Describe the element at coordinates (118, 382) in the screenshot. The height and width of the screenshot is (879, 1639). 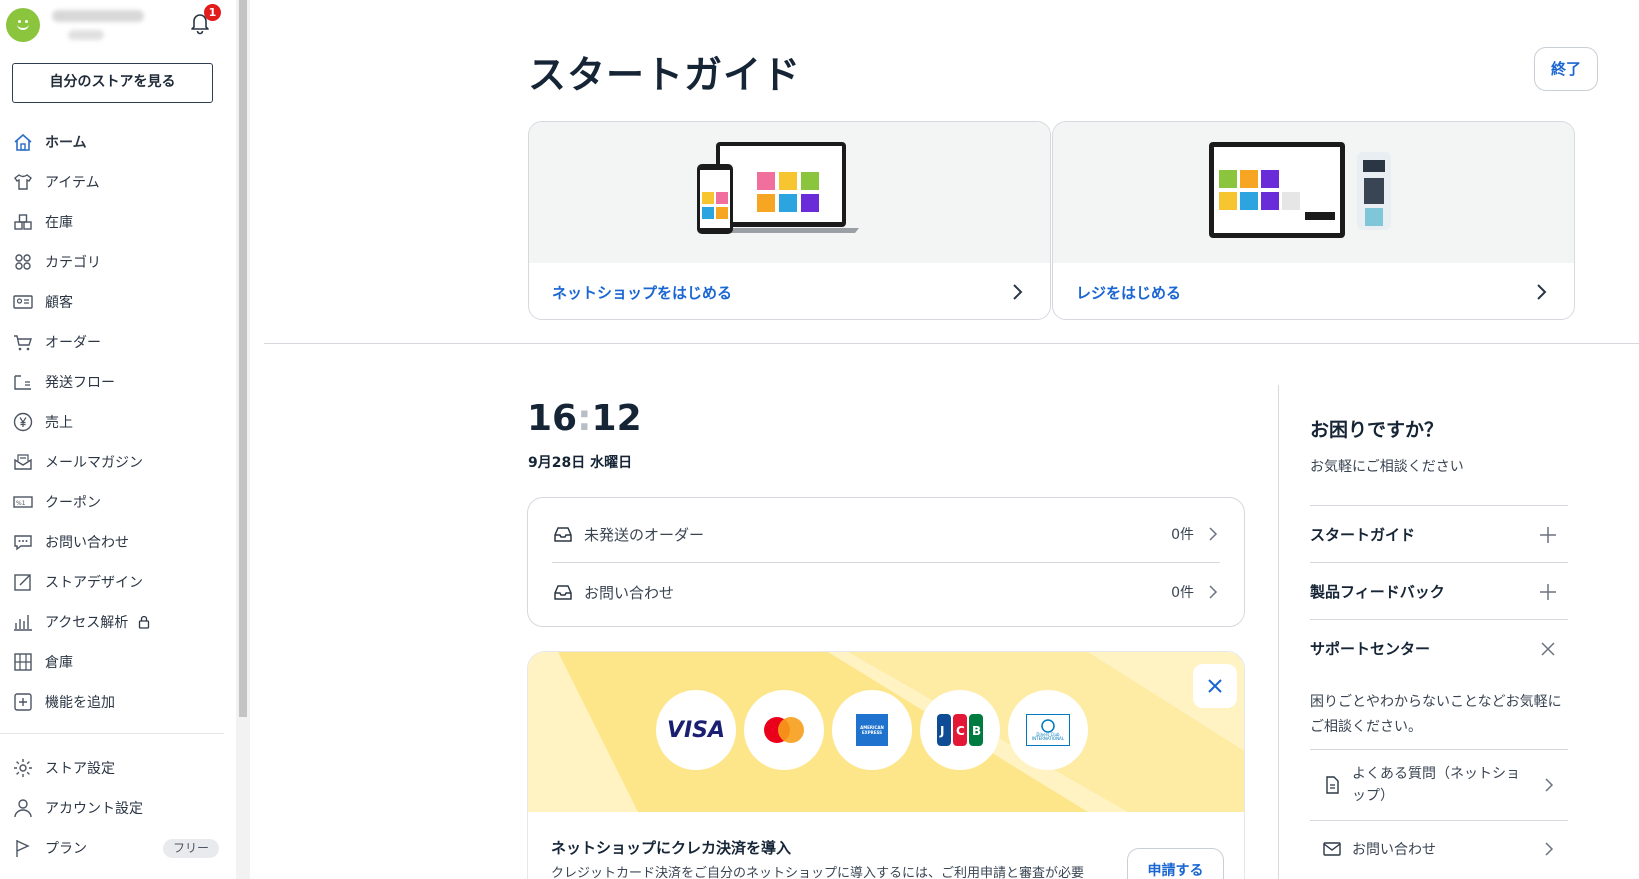
I see `sidebar-item-shipping-flow: 発送フロー` at that location.